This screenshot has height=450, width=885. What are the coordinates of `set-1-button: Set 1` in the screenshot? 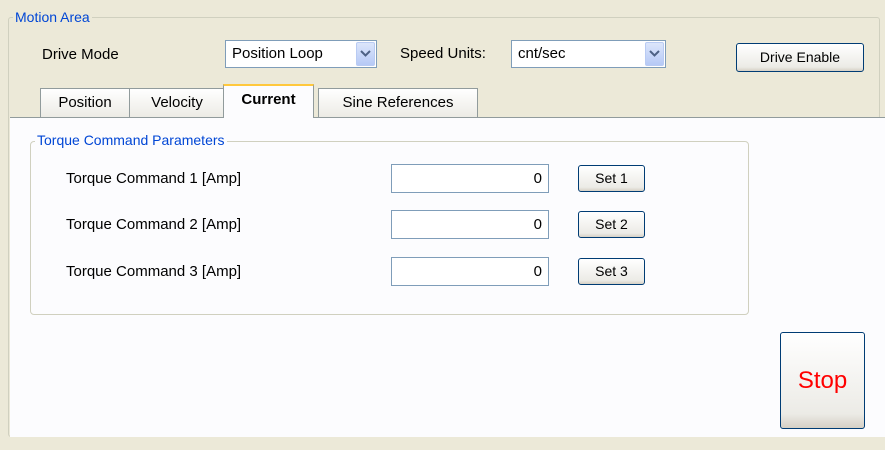 It's located at (611, 178).